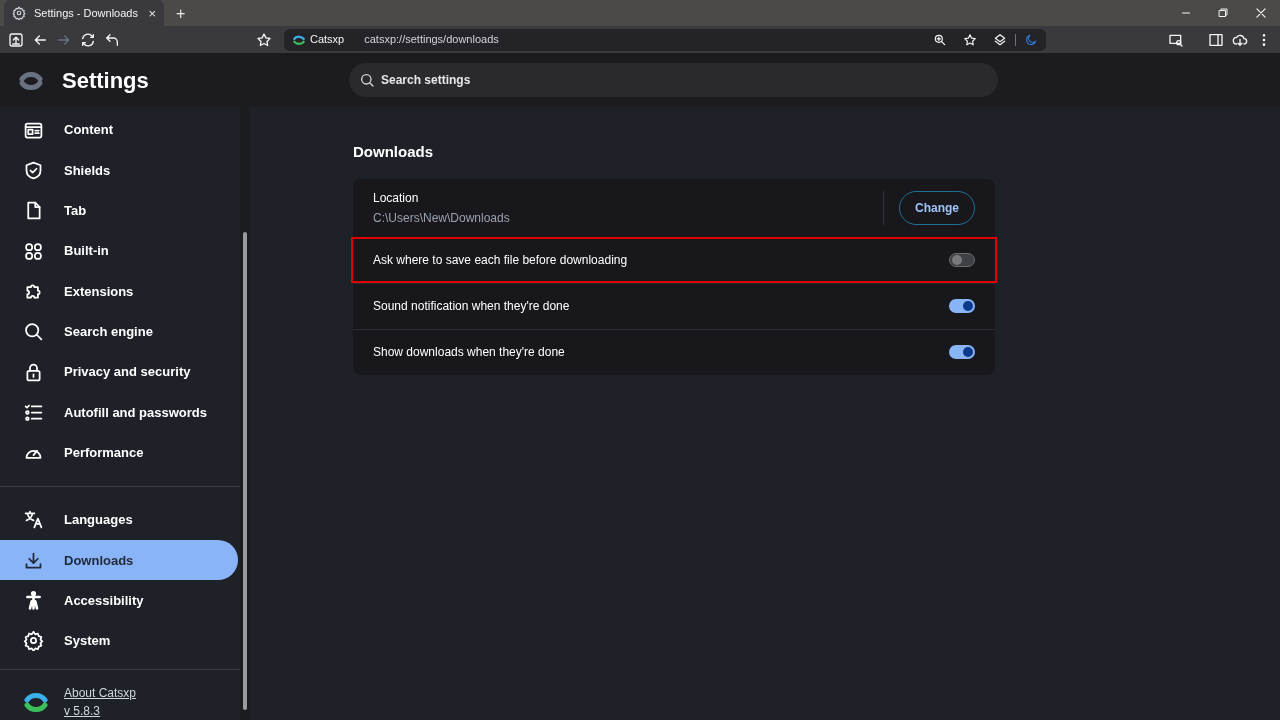  I want to click on close-icon, so click(1261, 13).